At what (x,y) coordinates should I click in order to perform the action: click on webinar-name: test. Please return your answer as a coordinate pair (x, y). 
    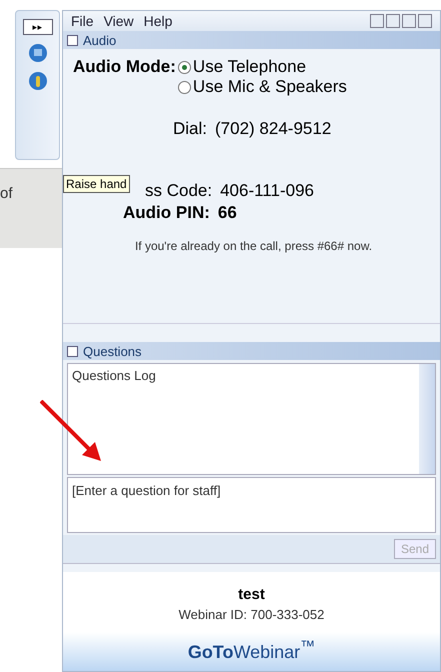
    Looking at the image, I should click on (251, 594).